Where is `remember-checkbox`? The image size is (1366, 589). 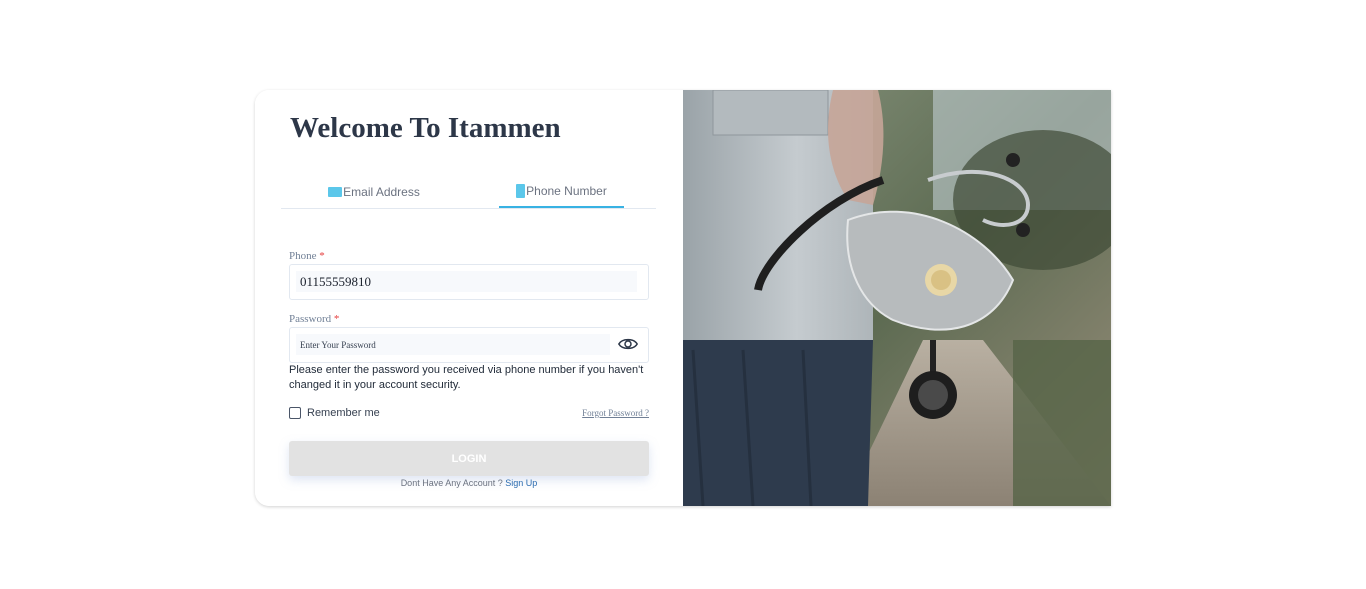 remember-checkbox is located at coordinates (295, 413).